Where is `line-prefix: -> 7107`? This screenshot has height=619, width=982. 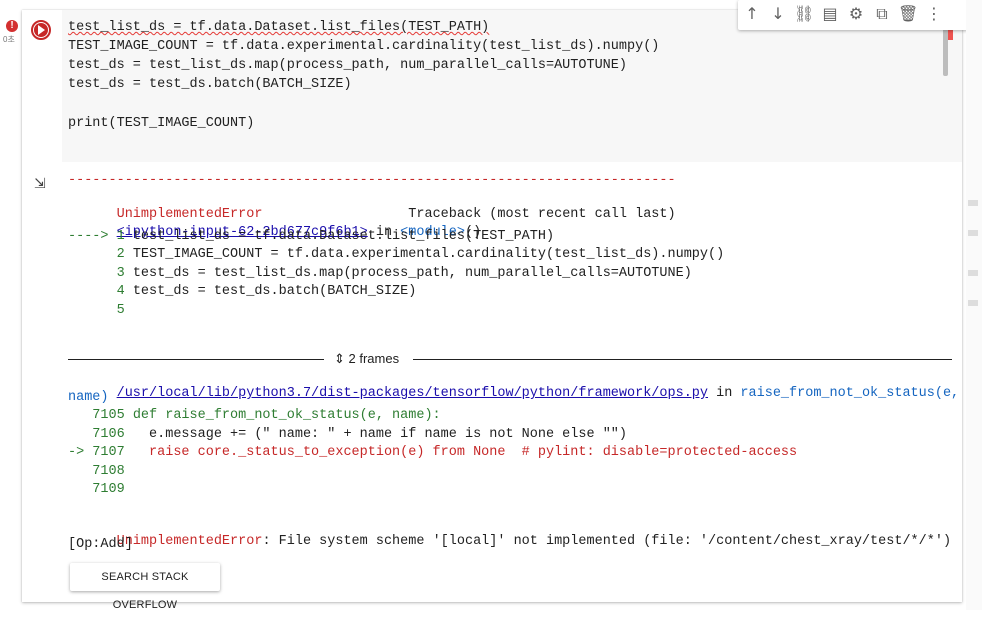 line-prefix: -> 7107 is located at coordinates (100, 452).